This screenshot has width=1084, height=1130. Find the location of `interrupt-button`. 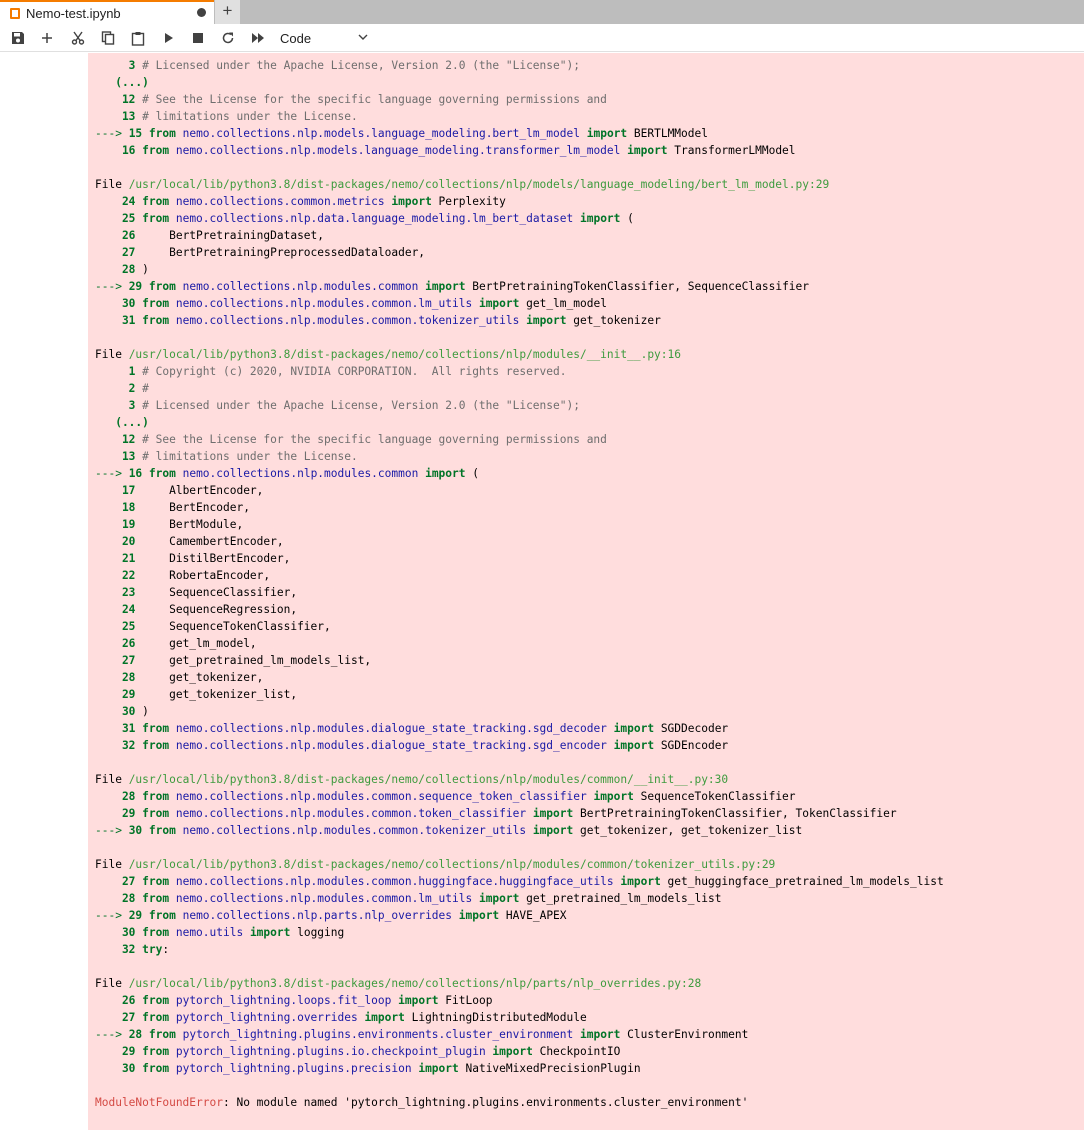

interrupt-button is located at coordinates (198, 38).